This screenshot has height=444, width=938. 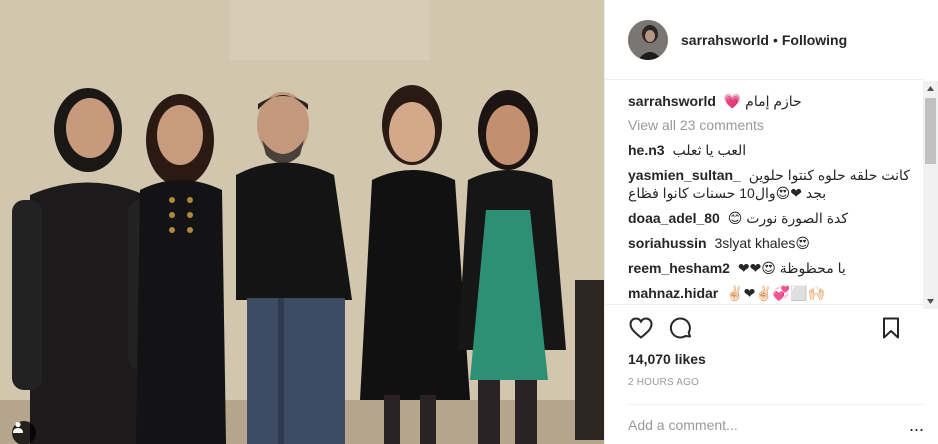 What do you see at coordinates (771, 125) in the screenshot?
I see `view-all-comments-link: View all 23 comments` at bounding box center [771, 125].